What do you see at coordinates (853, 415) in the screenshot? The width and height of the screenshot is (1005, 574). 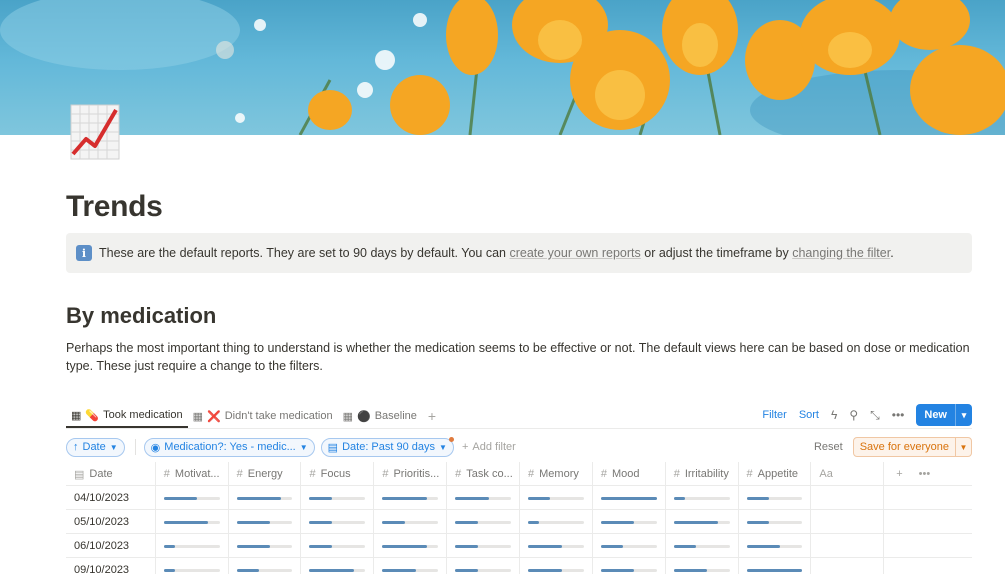 I see `search-icon: ⚲` at bounding box center [853, 415].